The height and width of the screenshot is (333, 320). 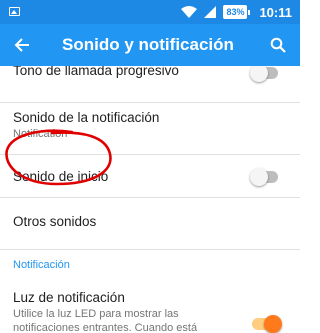 I want to click on setting-title: Tono de llamada progresivo, so click(x=96, y=72).